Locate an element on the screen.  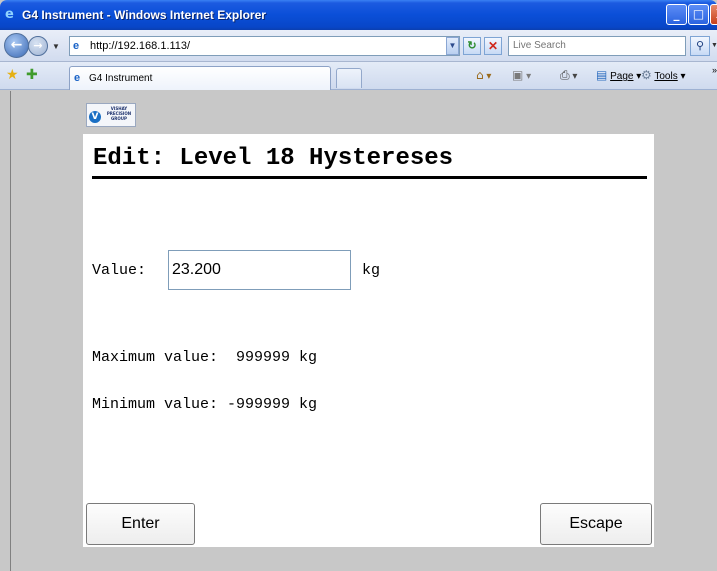
forward-button: → is located at coordinates (38, 46).